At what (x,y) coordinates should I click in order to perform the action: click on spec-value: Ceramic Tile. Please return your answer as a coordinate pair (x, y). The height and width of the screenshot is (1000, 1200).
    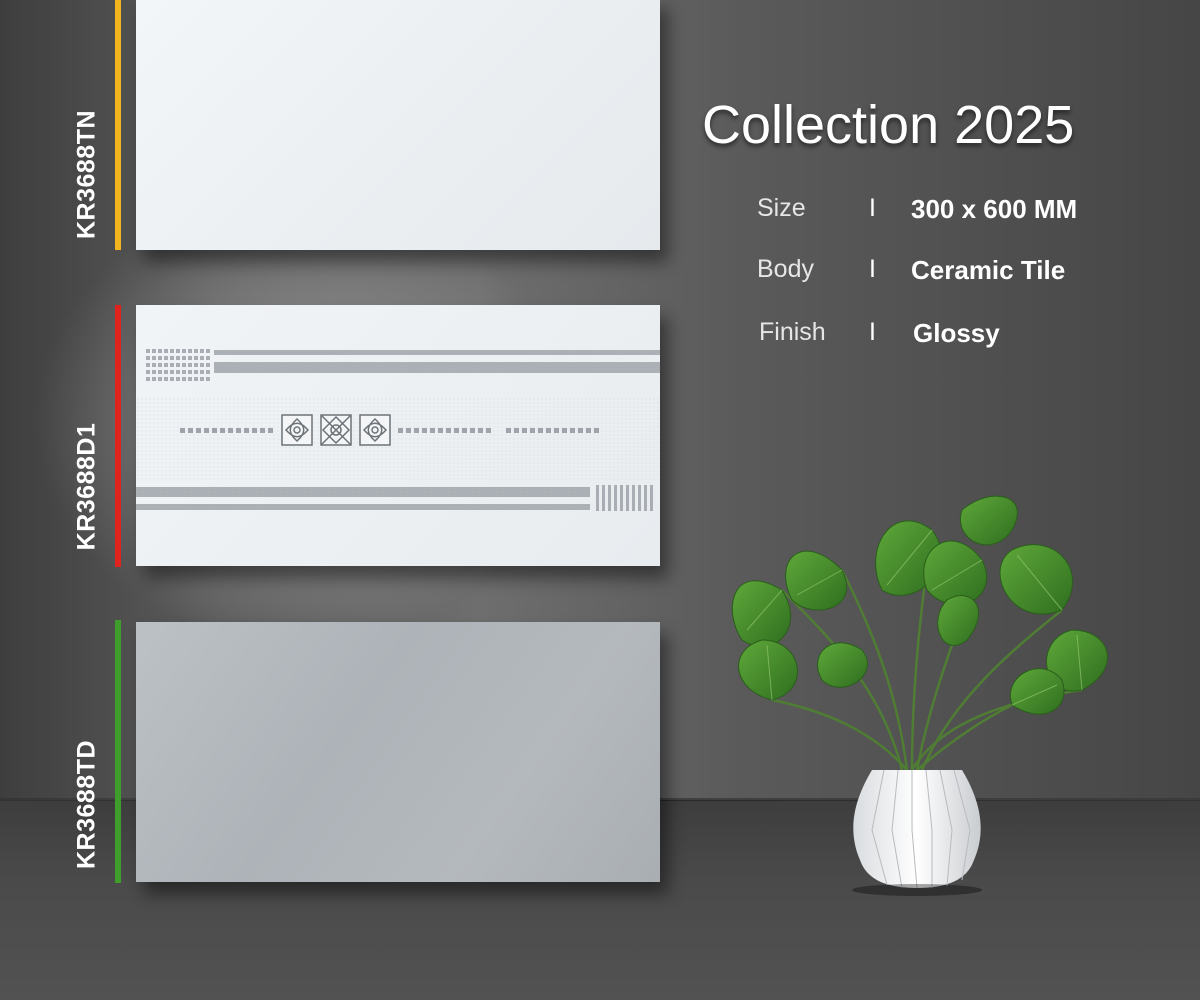
    Looking at the image, I should click on (988, 270).